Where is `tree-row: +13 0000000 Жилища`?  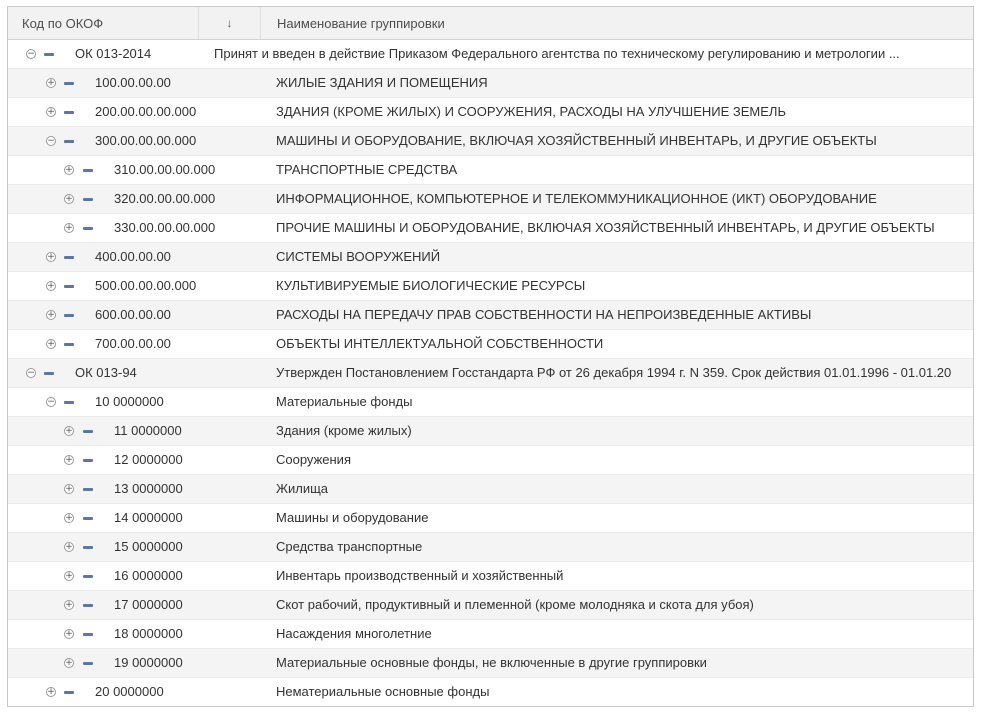
tree-row: +13 0000000 Жилища is located at coordinates (490, 489).